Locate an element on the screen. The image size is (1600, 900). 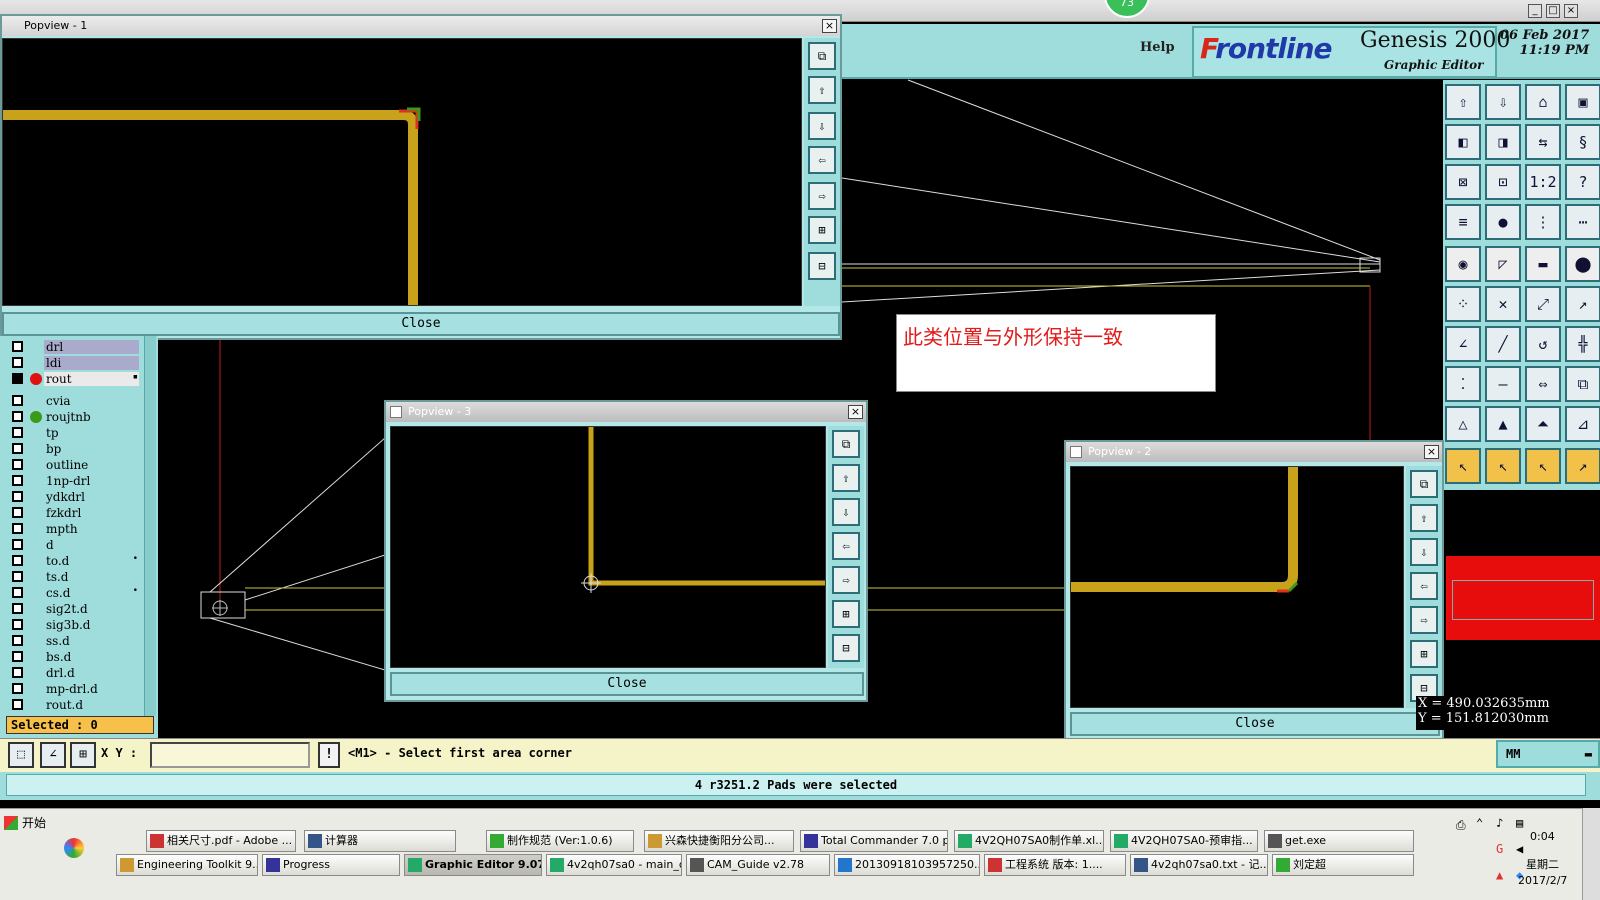
layer-name: to.d is located at coordinates (91, 561).